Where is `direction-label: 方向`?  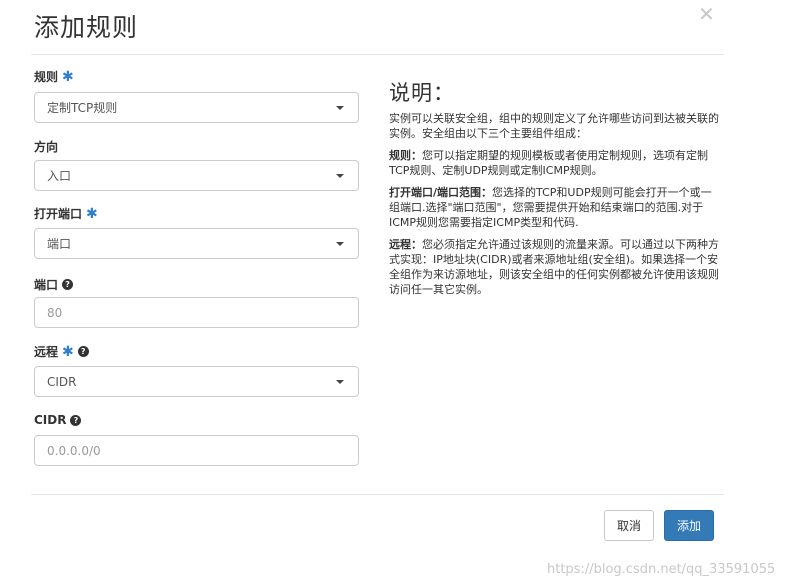 direction-label: 方向 is located at coordinates (46, 147).